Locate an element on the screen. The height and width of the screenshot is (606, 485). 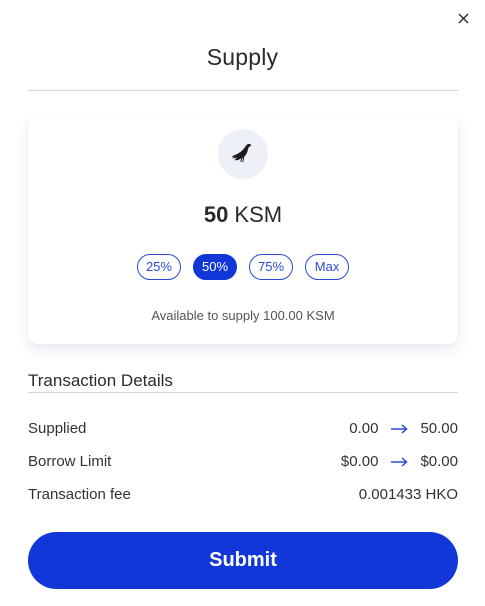
token-avatar is located at coordinates (243, 154).